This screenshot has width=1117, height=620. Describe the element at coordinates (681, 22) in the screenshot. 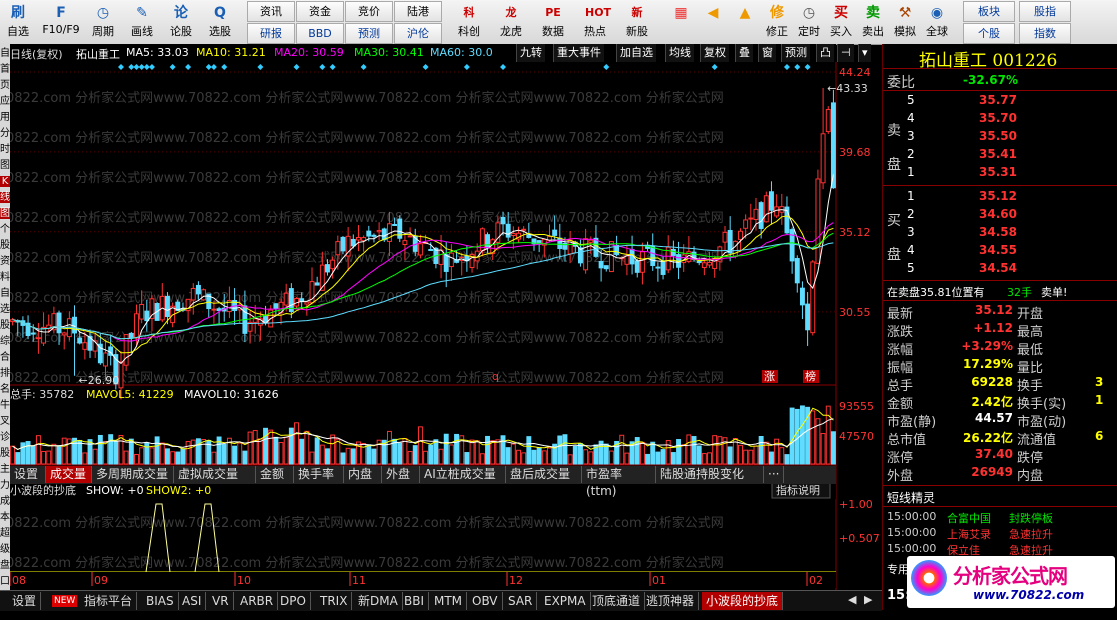

I see `toolbar3-button-0: ▦` at that location.